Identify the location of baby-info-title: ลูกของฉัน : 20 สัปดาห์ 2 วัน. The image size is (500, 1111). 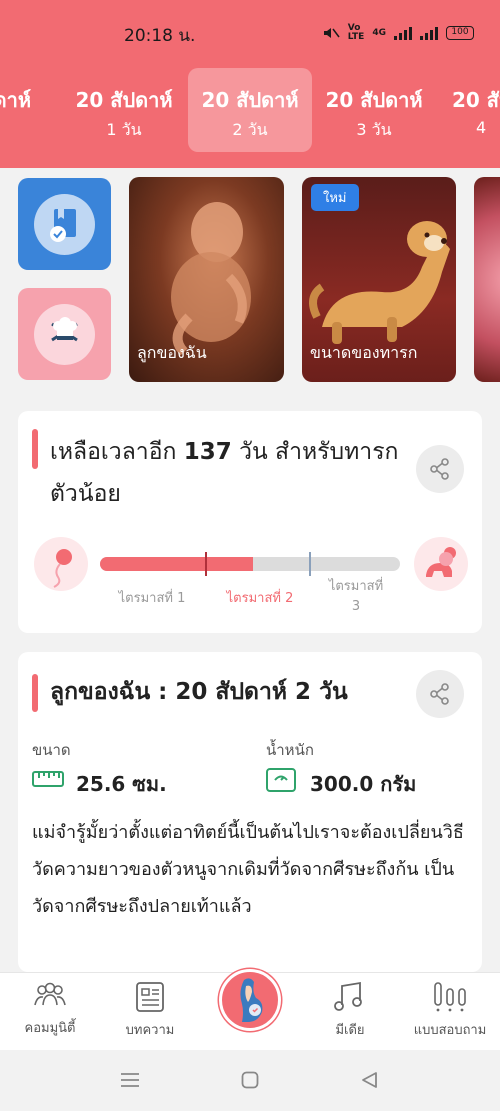
(199, 692).